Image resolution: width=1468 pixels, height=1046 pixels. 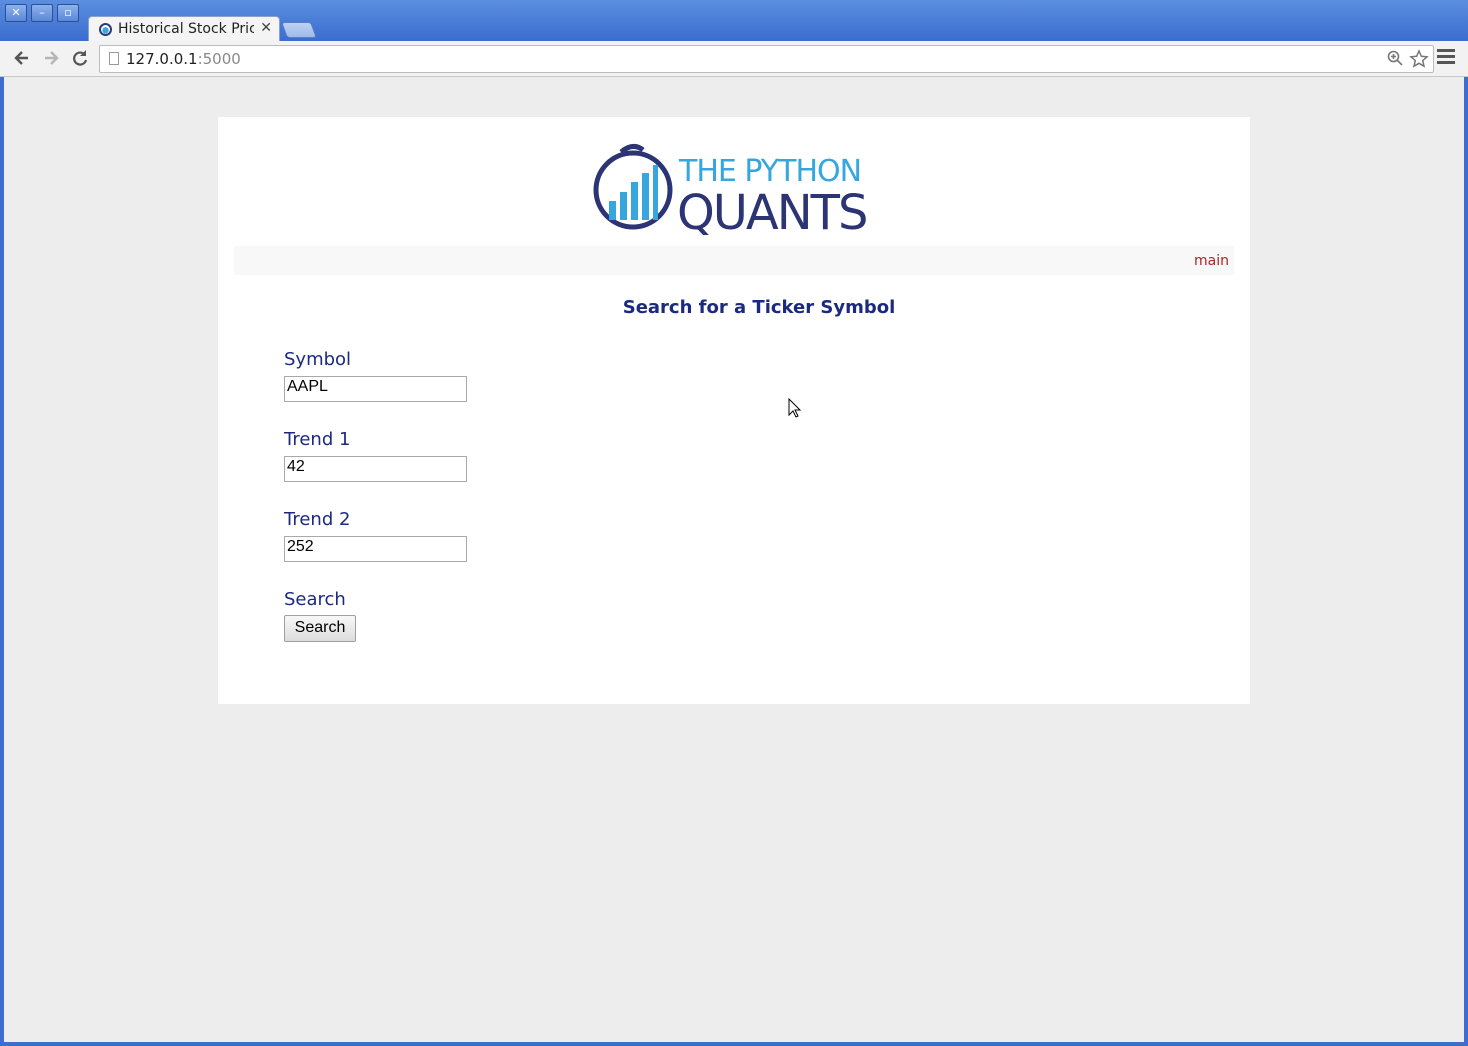 What do you see at coordinates (771, 210) in the screenshot?
I see `logo-line2: QUANTS` at bounding box center [771, 210].